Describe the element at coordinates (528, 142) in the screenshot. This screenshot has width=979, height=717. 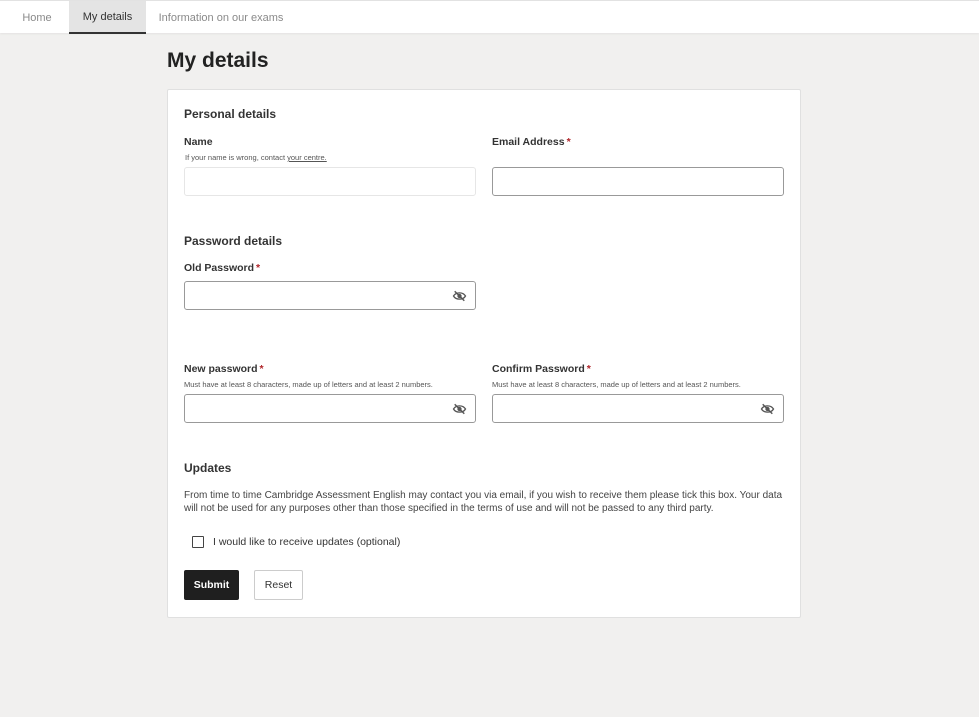
I see `email-label-text: Email Address` at that location.